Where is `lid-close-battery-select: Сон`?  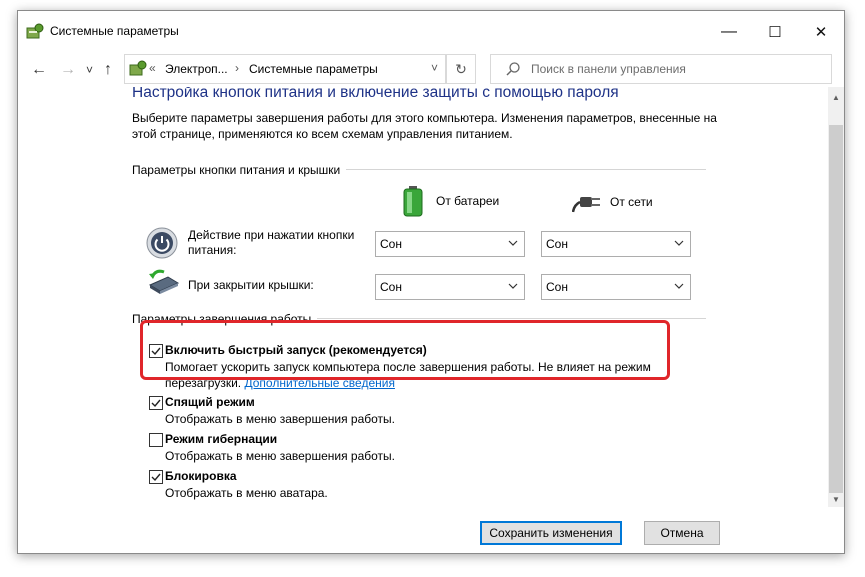
lid-close-battery-select: Сон is located at coordinates (450, 287).